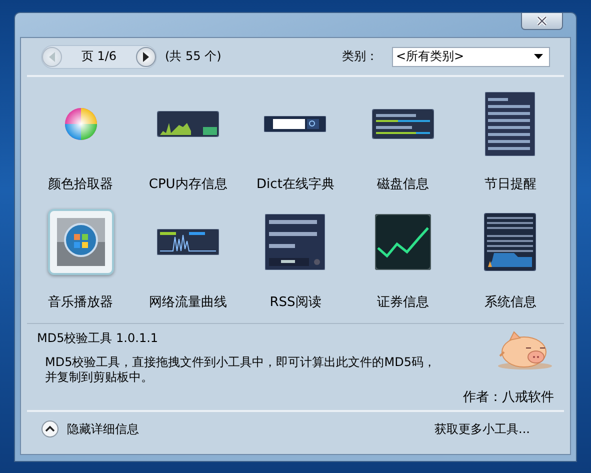 Image resolution: width=591 pixels, height=473 pixels. Describe the element at coordinates (402, 242) in the screenshot. I see `stock-chart-thumbnail-icon` at that location.